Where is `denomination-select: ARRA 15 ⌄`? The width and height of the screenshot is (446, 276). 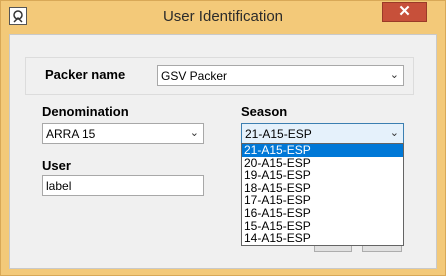 denomination-select: ARRA 15 ⌄ is located at coordinates (123, 133).